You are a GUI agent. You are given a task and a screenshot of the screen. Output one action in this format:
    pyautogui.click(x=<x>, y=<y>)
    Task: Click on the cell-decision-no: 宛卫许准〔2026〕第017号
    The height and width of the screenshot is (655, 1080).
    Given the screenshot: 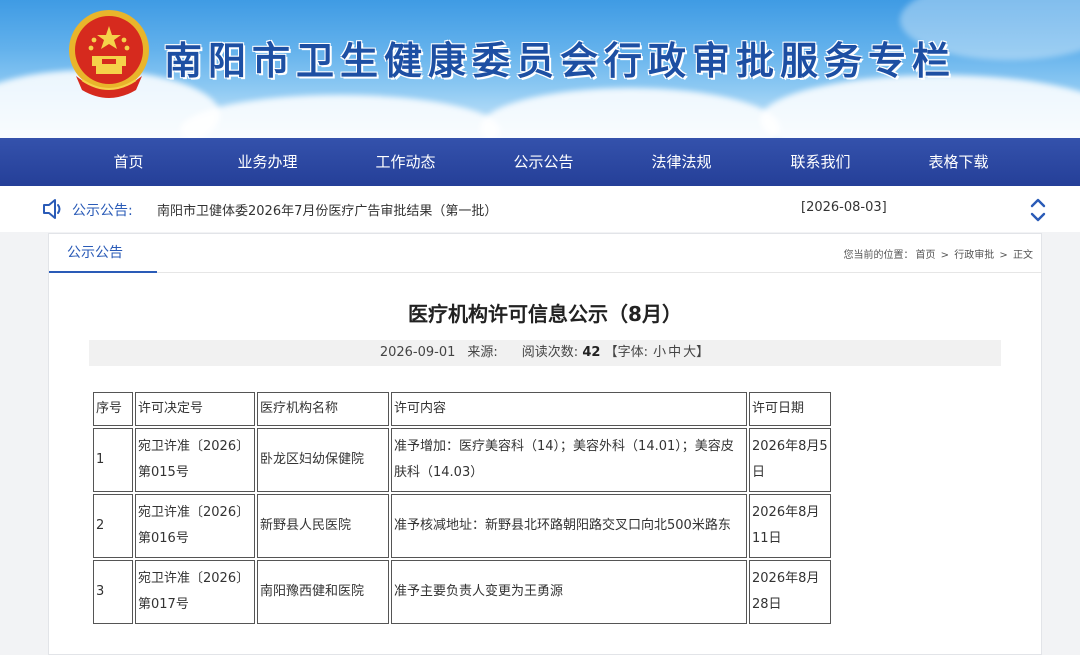 What is the action you would take?
    pyautogui.click(x=195, y=592)
    